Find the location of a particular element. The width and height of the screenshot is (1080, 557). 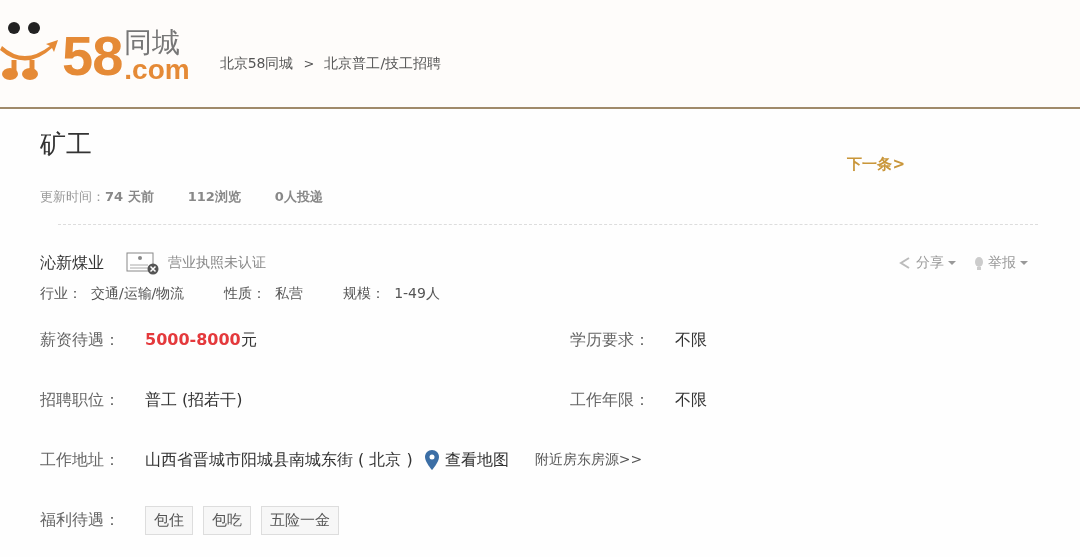

field-label: 薪资待遇： is located at coordinates (80, 340).